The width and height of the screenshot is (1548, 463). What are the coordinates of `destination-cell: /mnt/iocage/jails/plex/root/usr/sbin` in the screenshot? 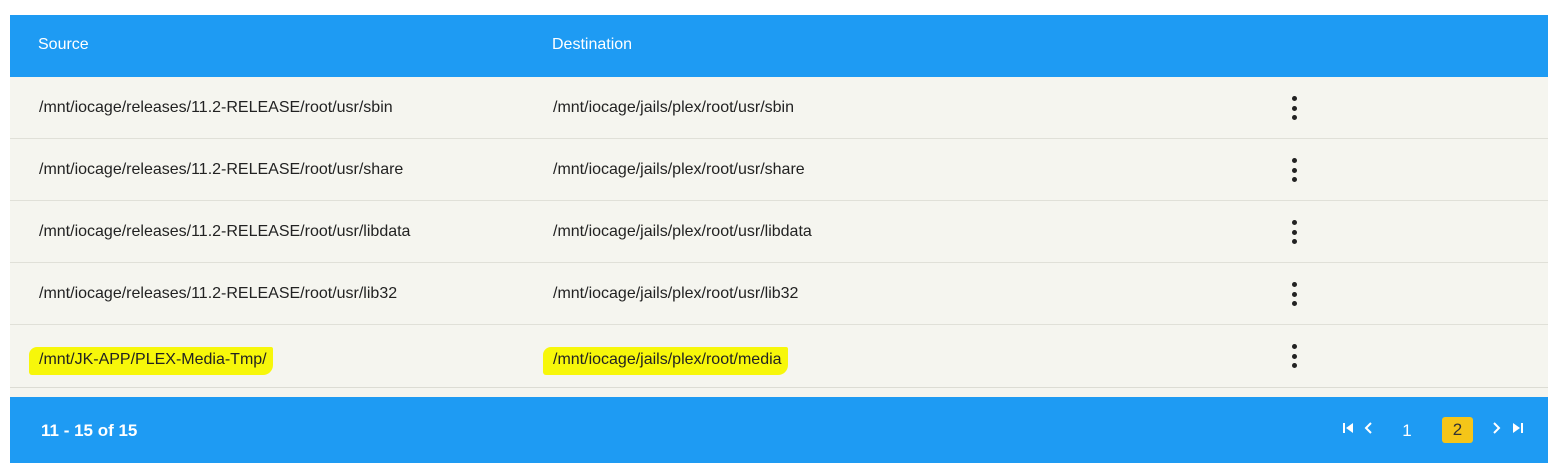 It's located at (673, 107).